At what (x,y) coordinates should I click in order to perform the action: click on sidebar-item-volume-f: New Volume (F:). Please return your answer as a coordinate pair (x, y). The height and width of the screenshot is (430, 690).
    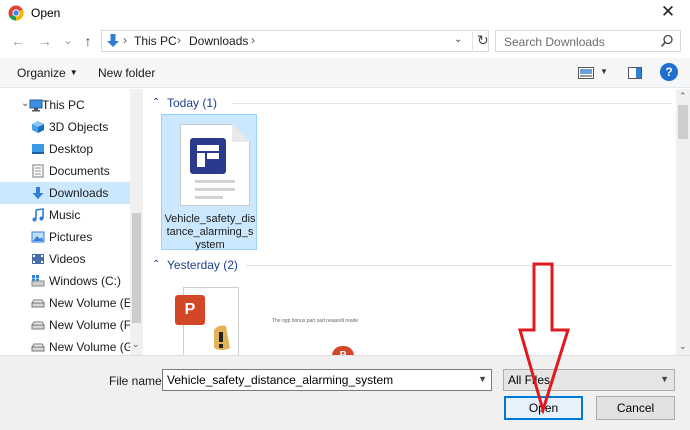
    Looking at the image, I should click on (69, 325).